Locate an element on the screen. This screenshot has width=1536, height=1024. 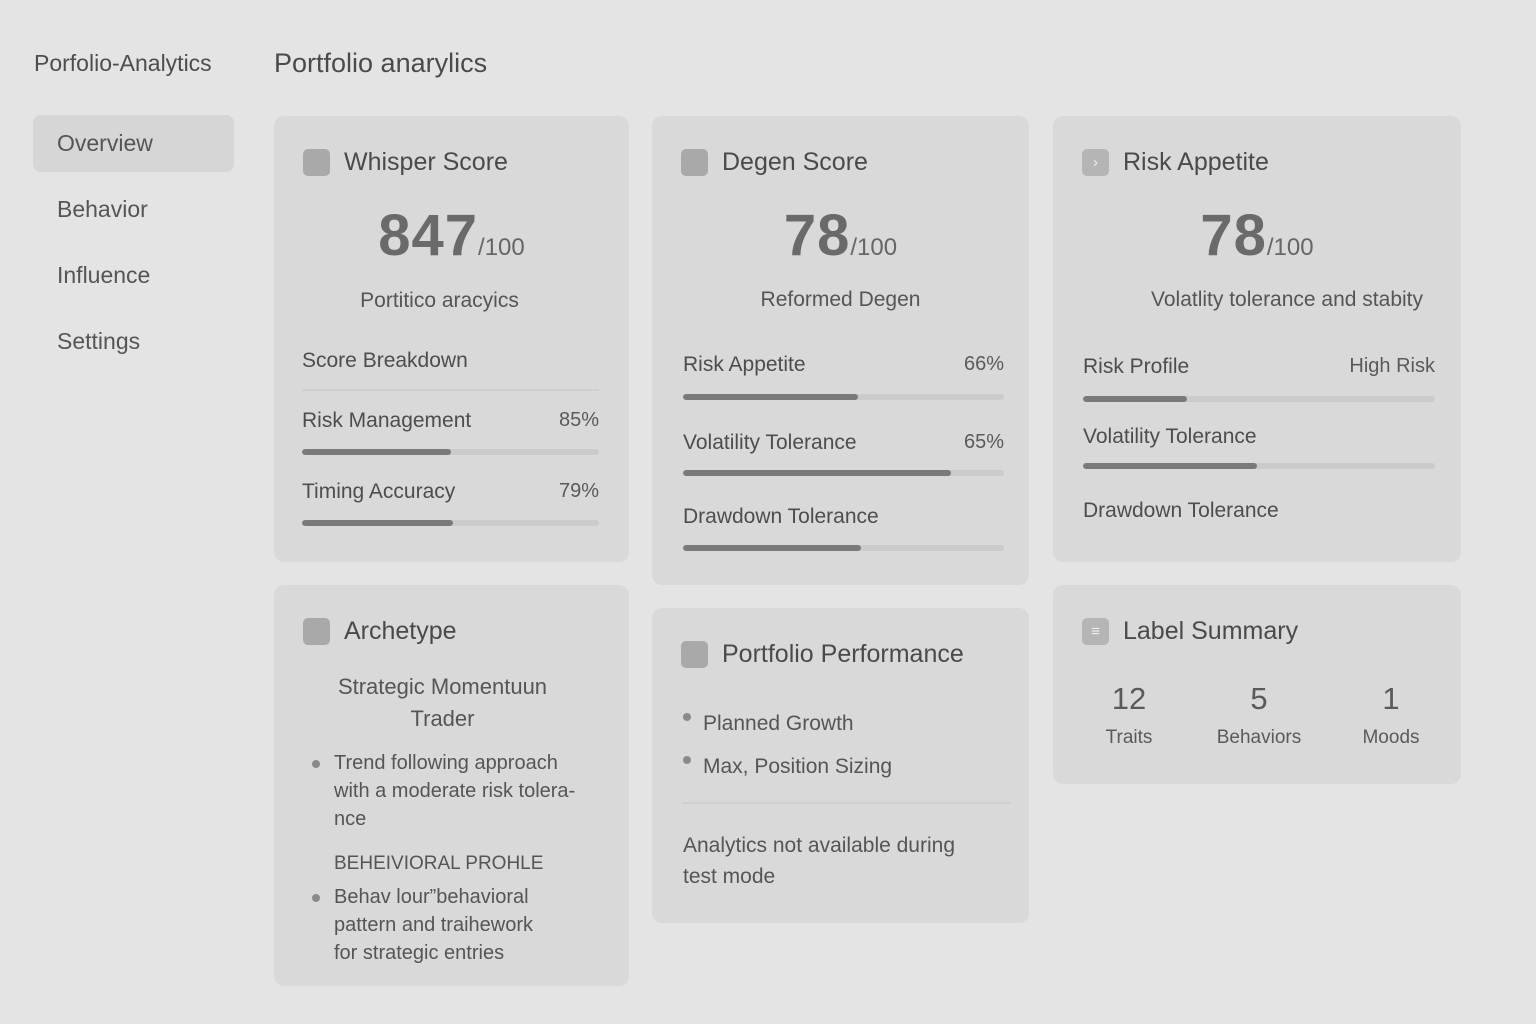
stat-label: Behaviors is located at coordinates (1259, 737).